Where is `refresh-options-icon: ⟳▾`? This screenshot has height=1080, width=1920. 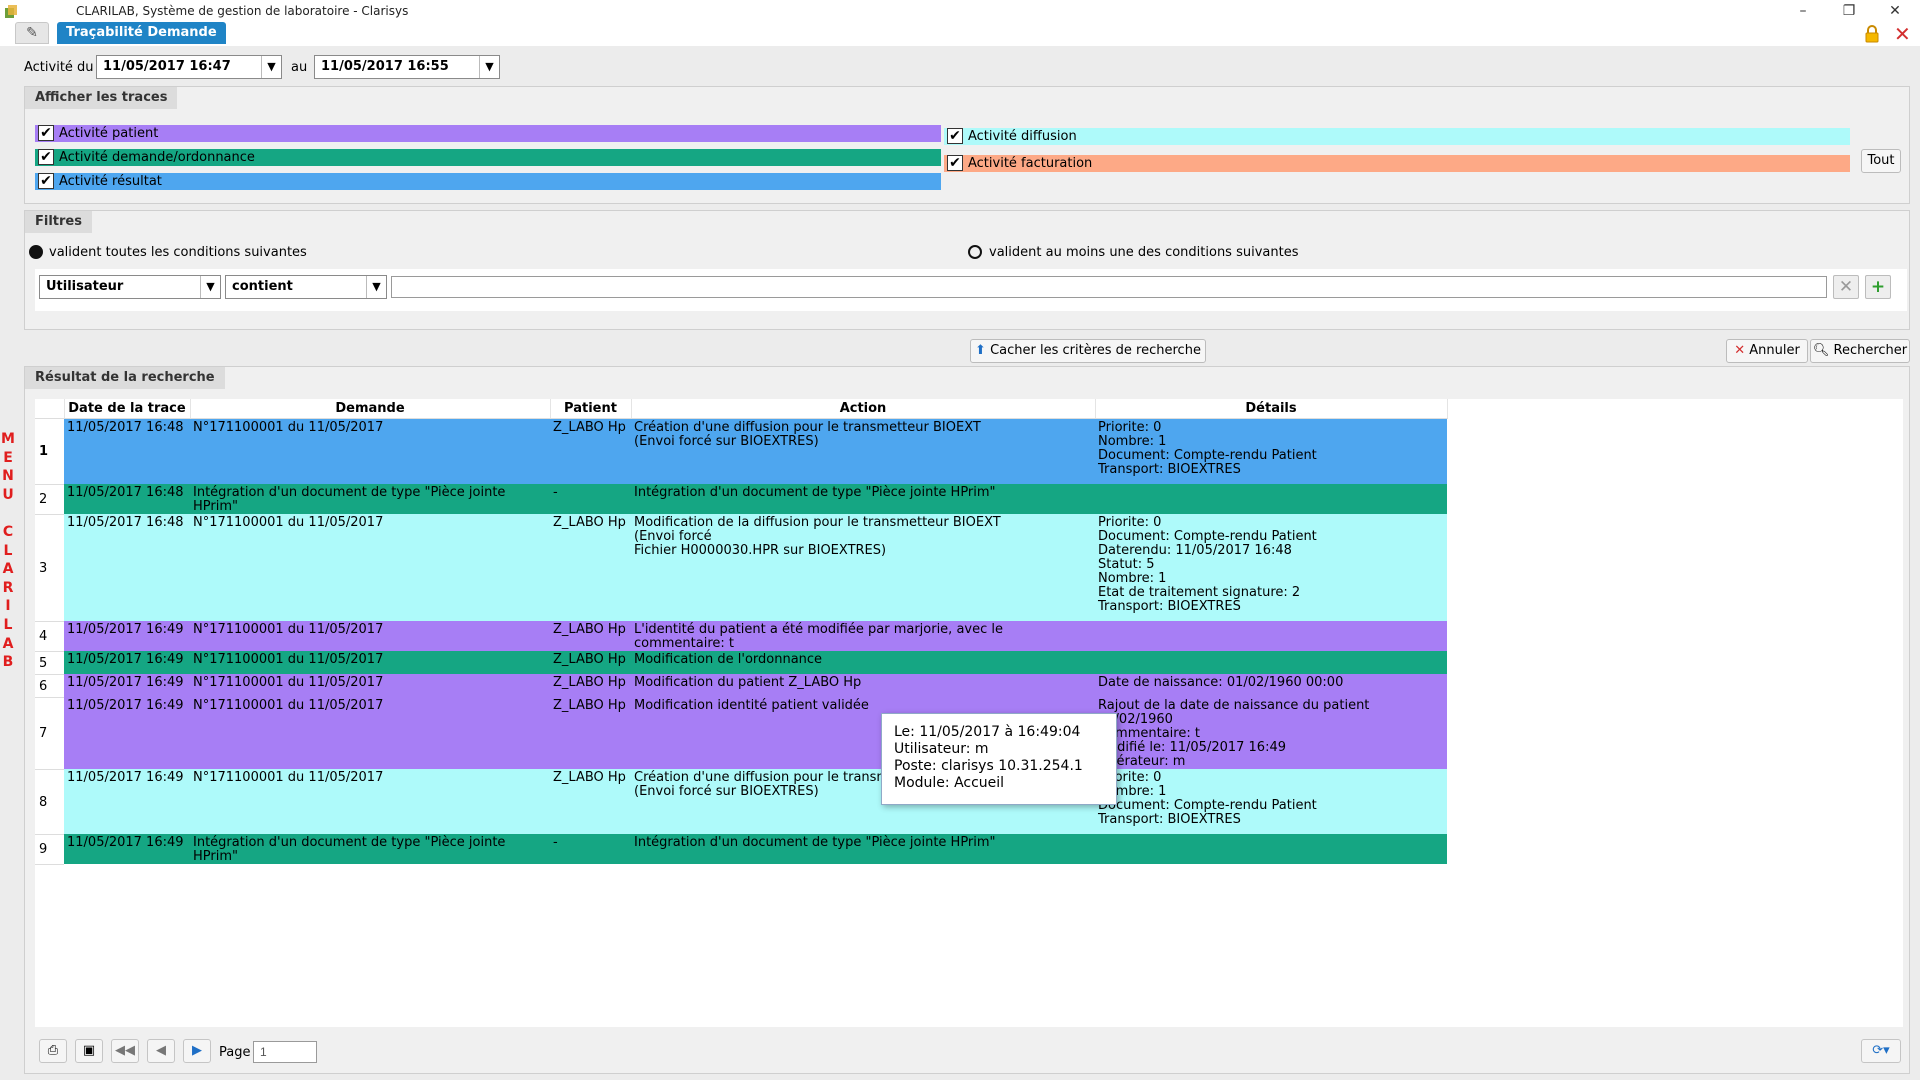 refresh-options-icon: ⟳▾ is located at coordinates (1881, 1051).